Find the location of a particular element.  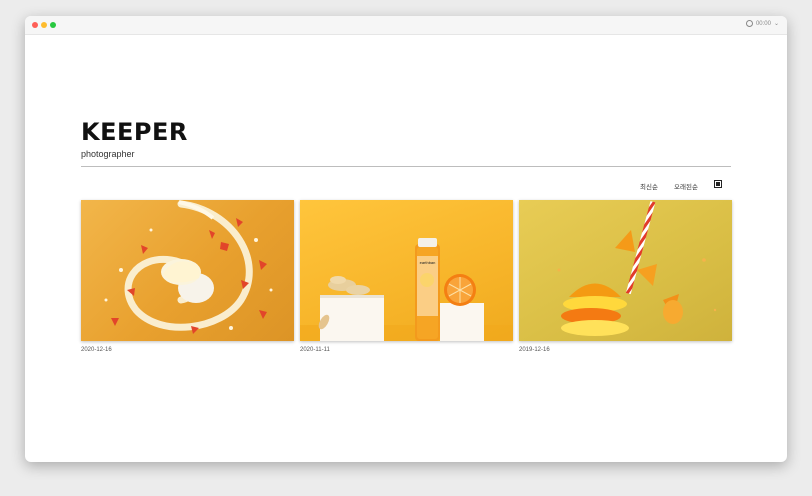

chevron-down-icon: ⌄ is located at coordinates (776, 24).